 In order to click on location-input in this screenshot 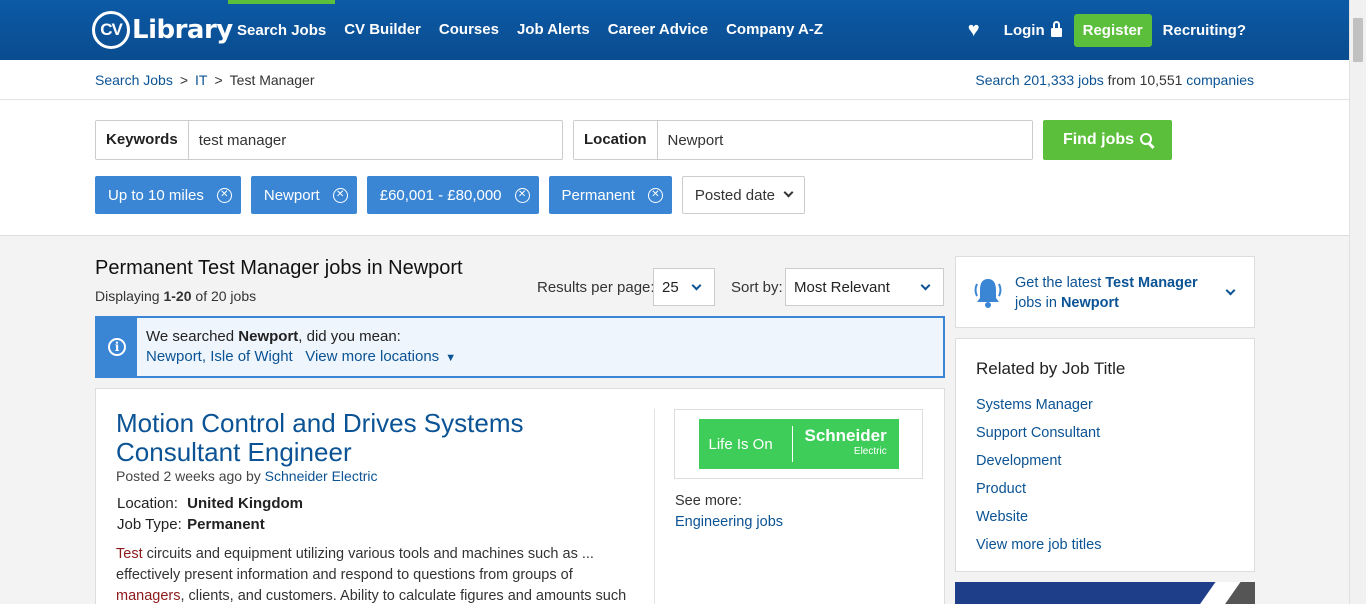, I will do `click(844, 140)`.